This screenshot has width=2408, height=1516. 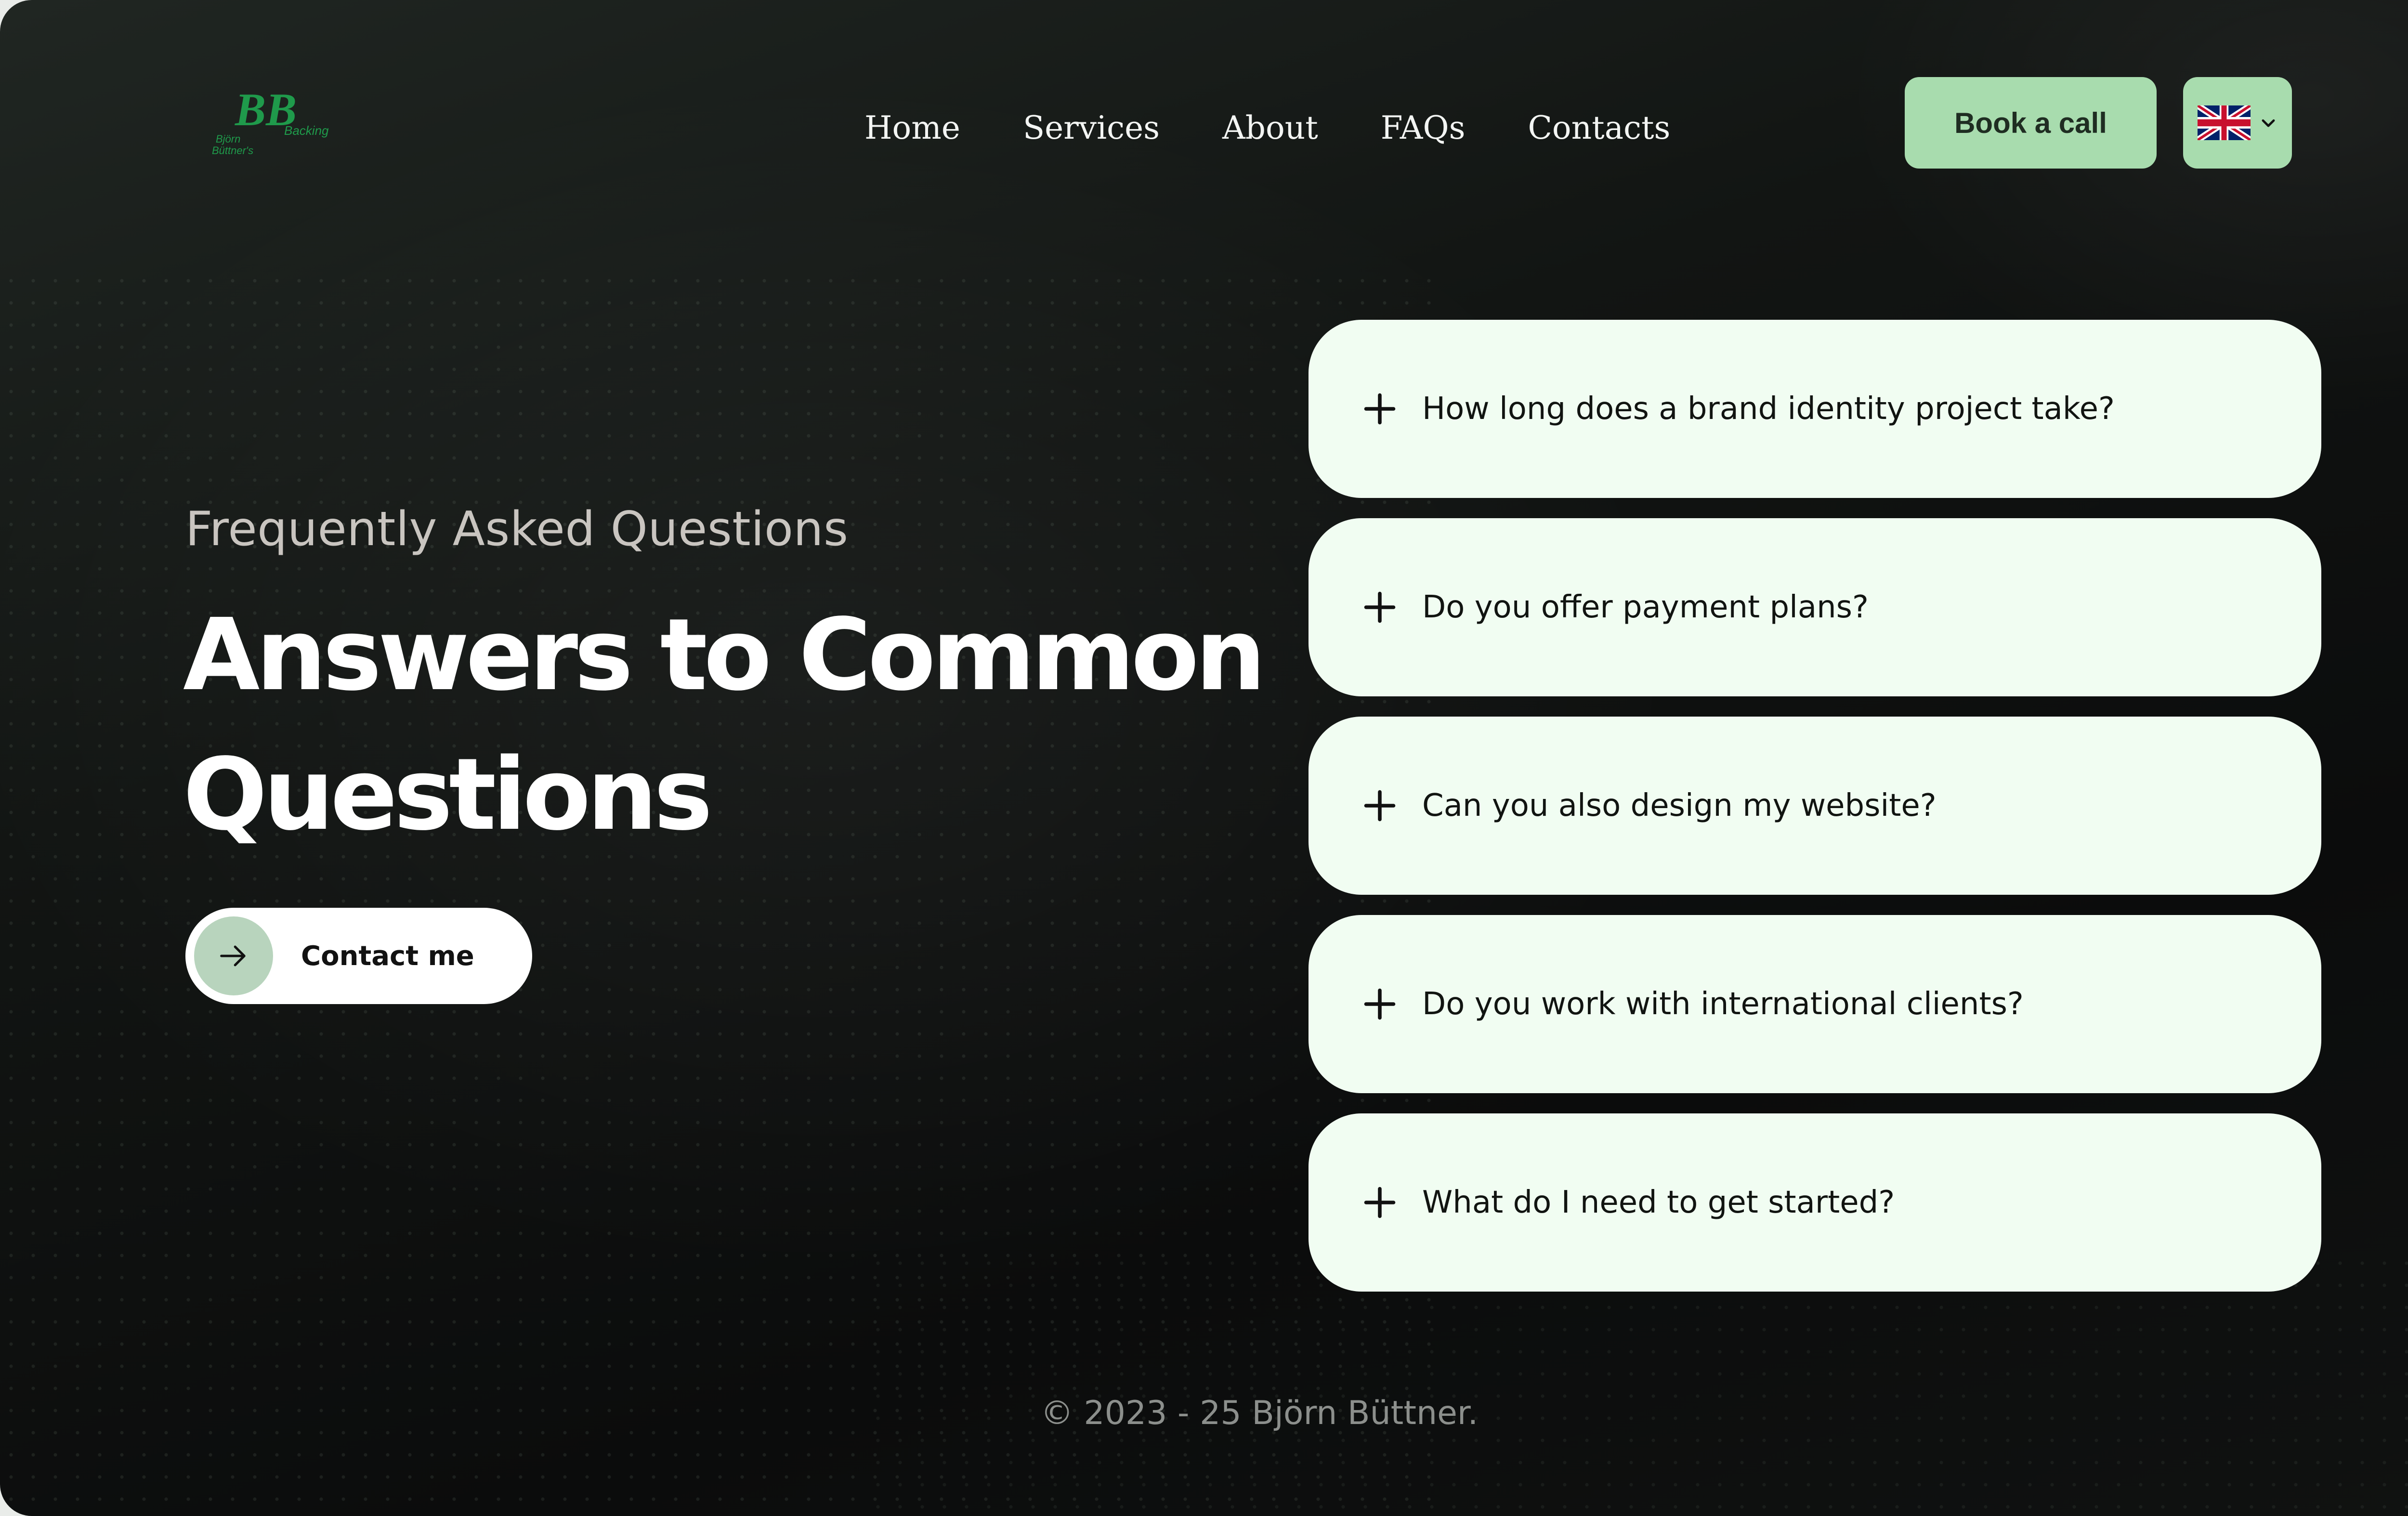 What do you see at coordinates (1423, 127) in the screenshot?
I see `nav-faqs: FAQs` at bounding box center [1423, 127].